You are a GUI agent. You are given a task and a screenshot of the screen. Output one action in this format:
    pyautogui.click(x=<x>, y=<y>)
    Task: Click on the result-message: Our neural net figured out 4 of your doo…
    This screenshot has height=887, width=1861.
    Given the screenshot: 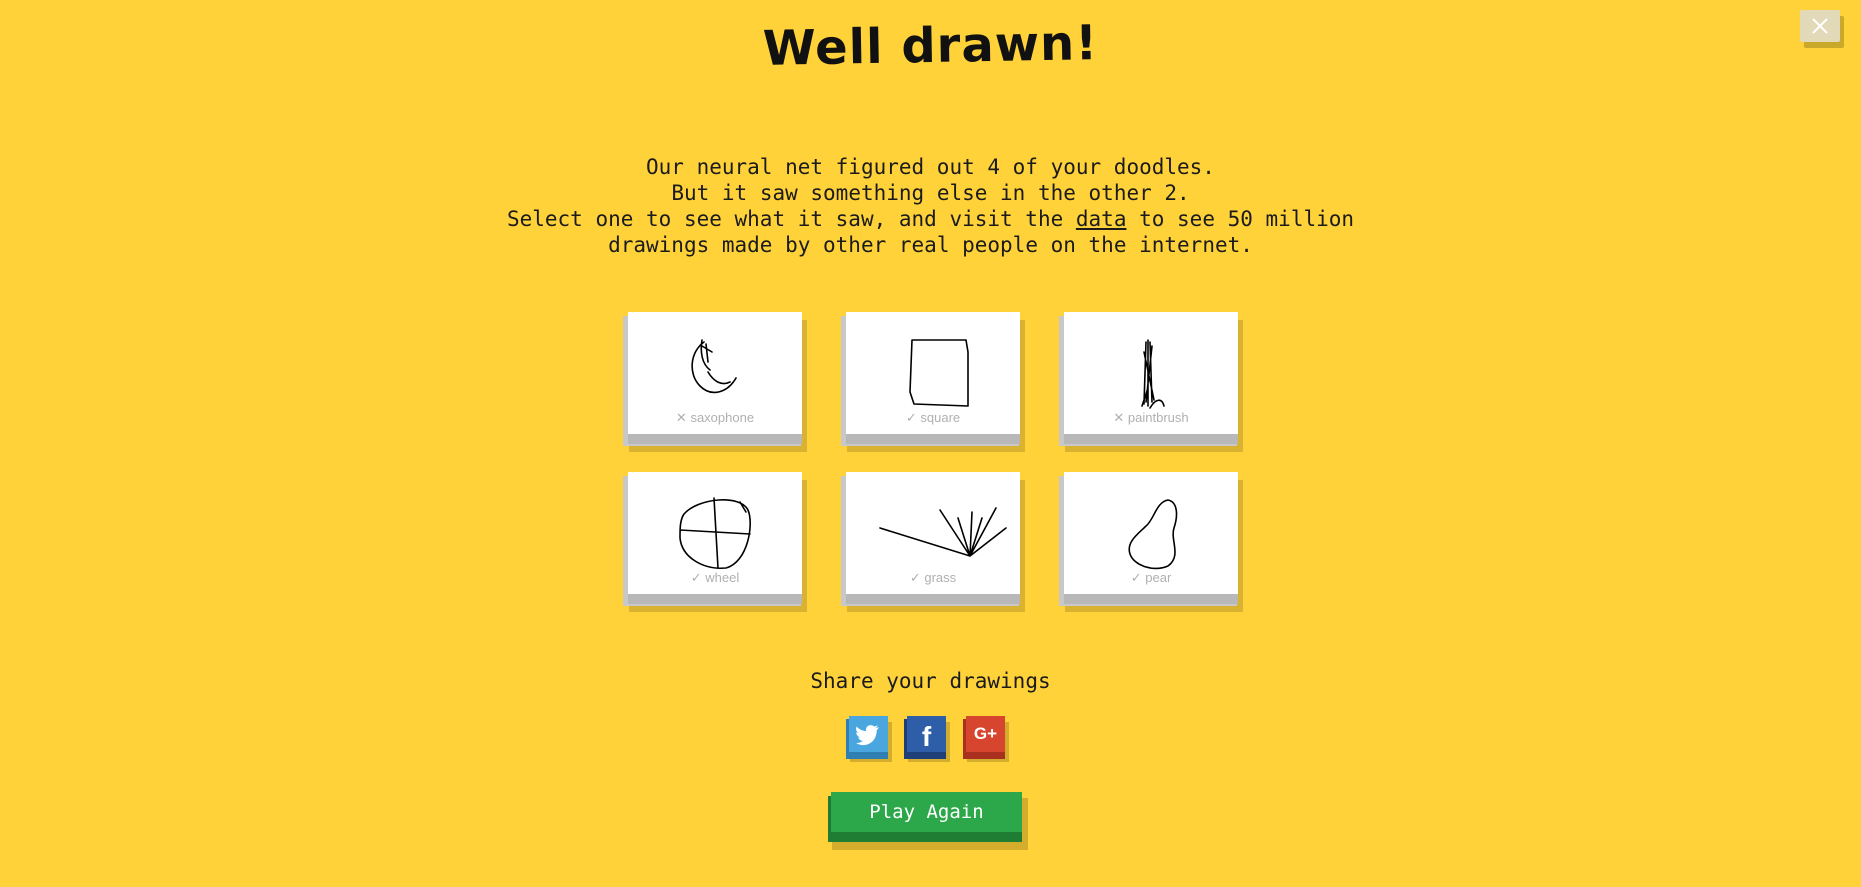 What is the action you would take?
    pyautogui.click(x=930, y=206)
    